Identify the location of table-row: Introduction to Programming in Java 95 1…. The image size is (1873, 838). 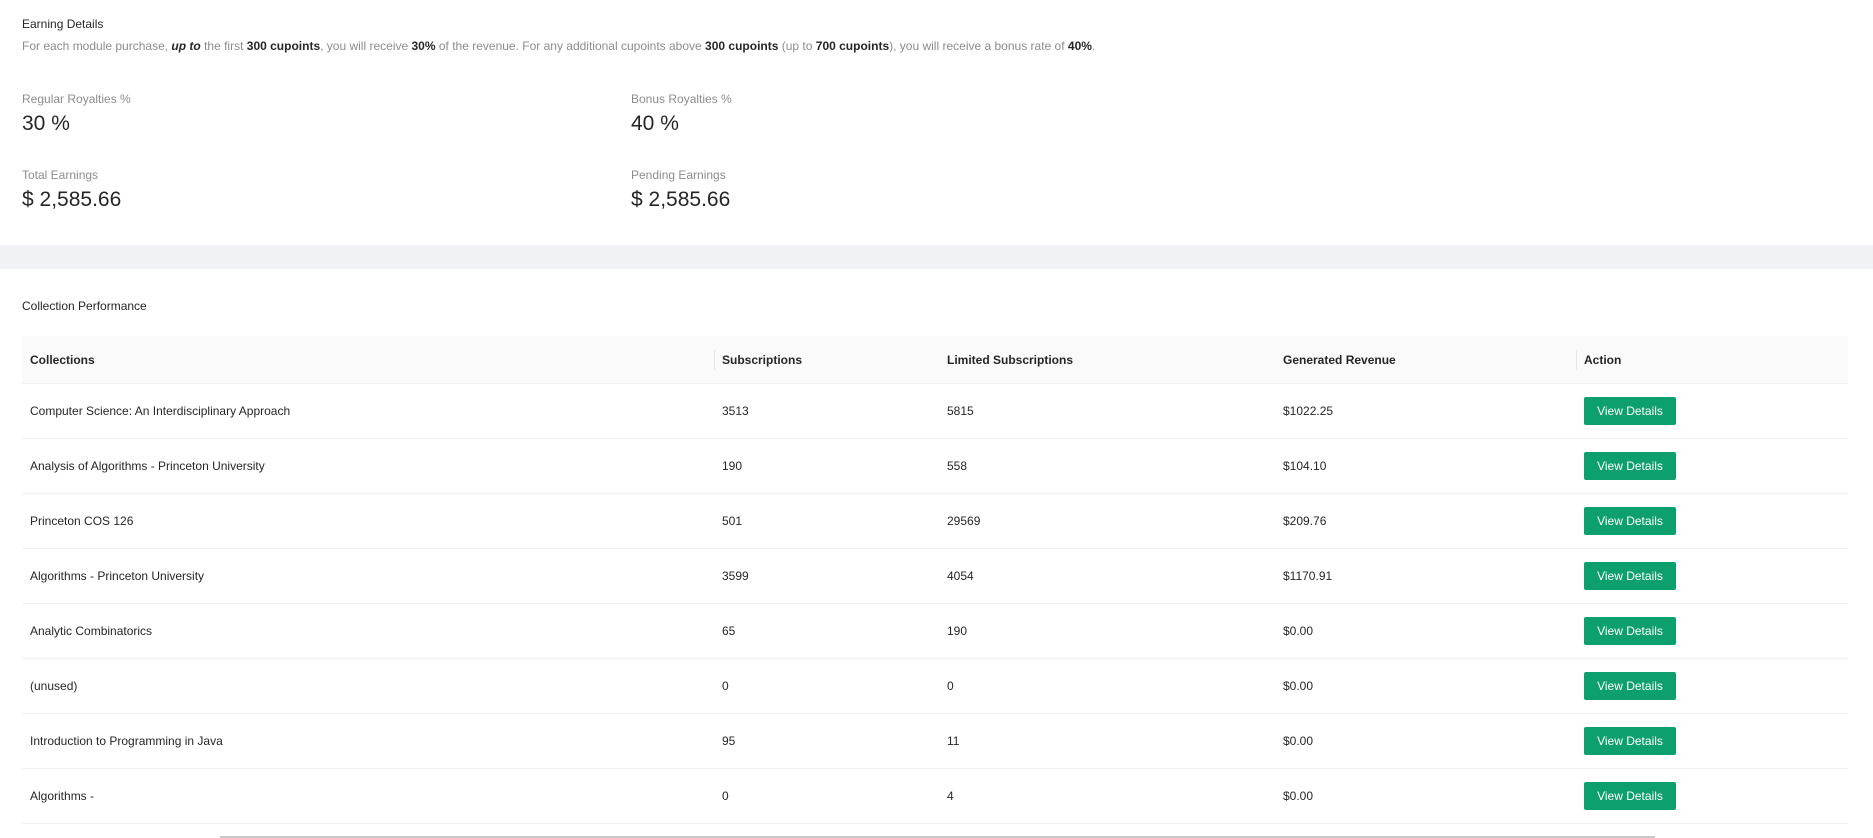
(935, 741).